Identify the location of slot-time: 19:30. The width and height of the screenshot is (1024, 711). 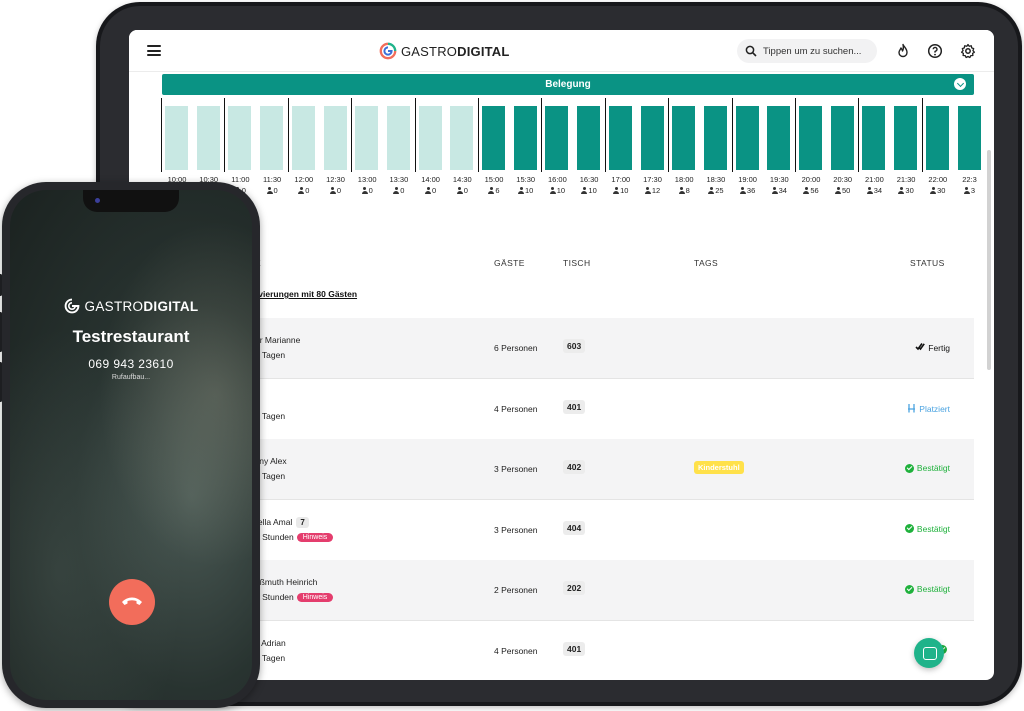
(779, 179).